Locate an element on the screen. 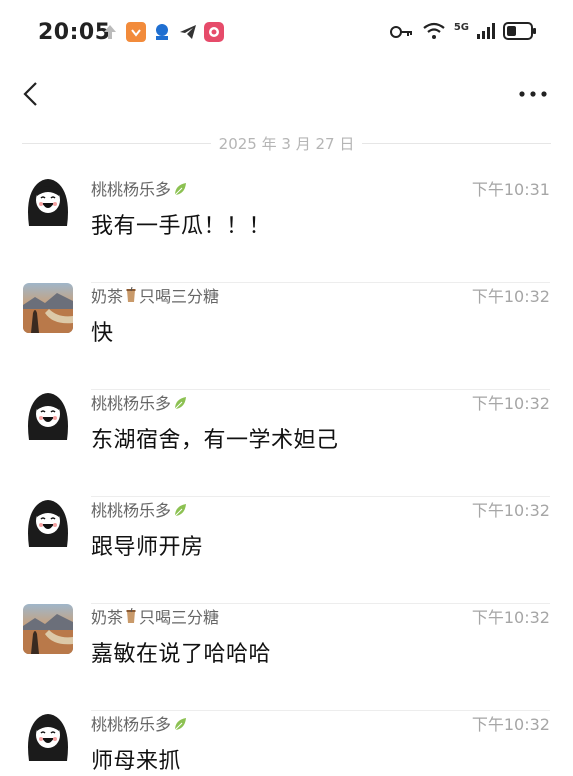  message-text: 快 is located at coordinates (102, 331).